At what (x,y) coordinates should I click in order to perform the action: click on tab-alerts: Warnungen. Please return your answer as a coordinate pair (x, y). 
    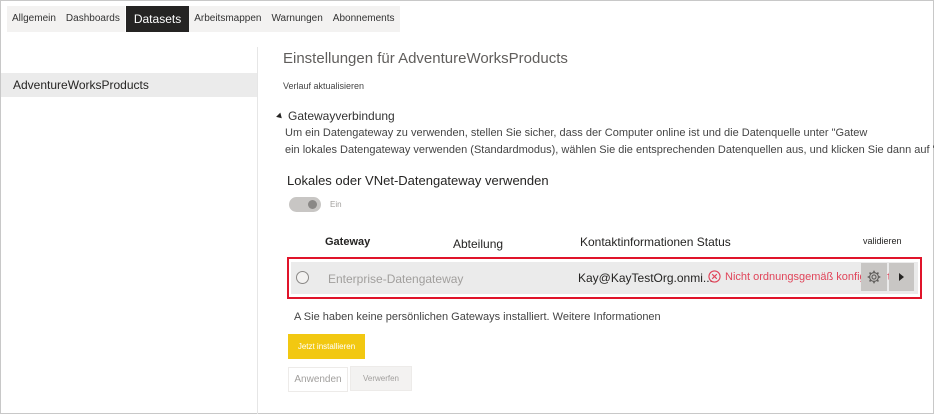
    Looking at the image, I should click on (297, 19).